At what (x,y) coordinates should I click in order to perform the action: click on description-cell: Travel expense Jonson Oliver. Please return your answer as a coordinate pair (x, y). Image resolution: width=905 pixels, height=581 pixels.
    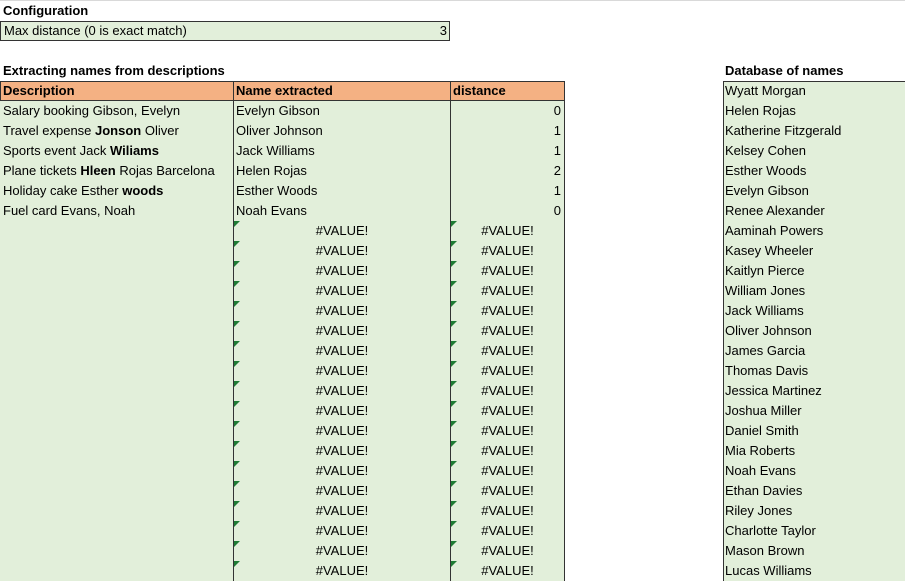
    Looking at the image, I should click on (117, 131).